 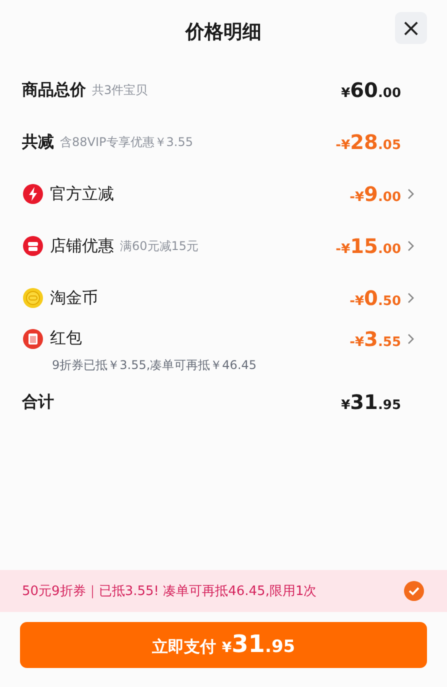 What do you see at coordinates (74, 298) in the screenshot?
I see `price-label: 淘金币` at bounding box center [74, 298].